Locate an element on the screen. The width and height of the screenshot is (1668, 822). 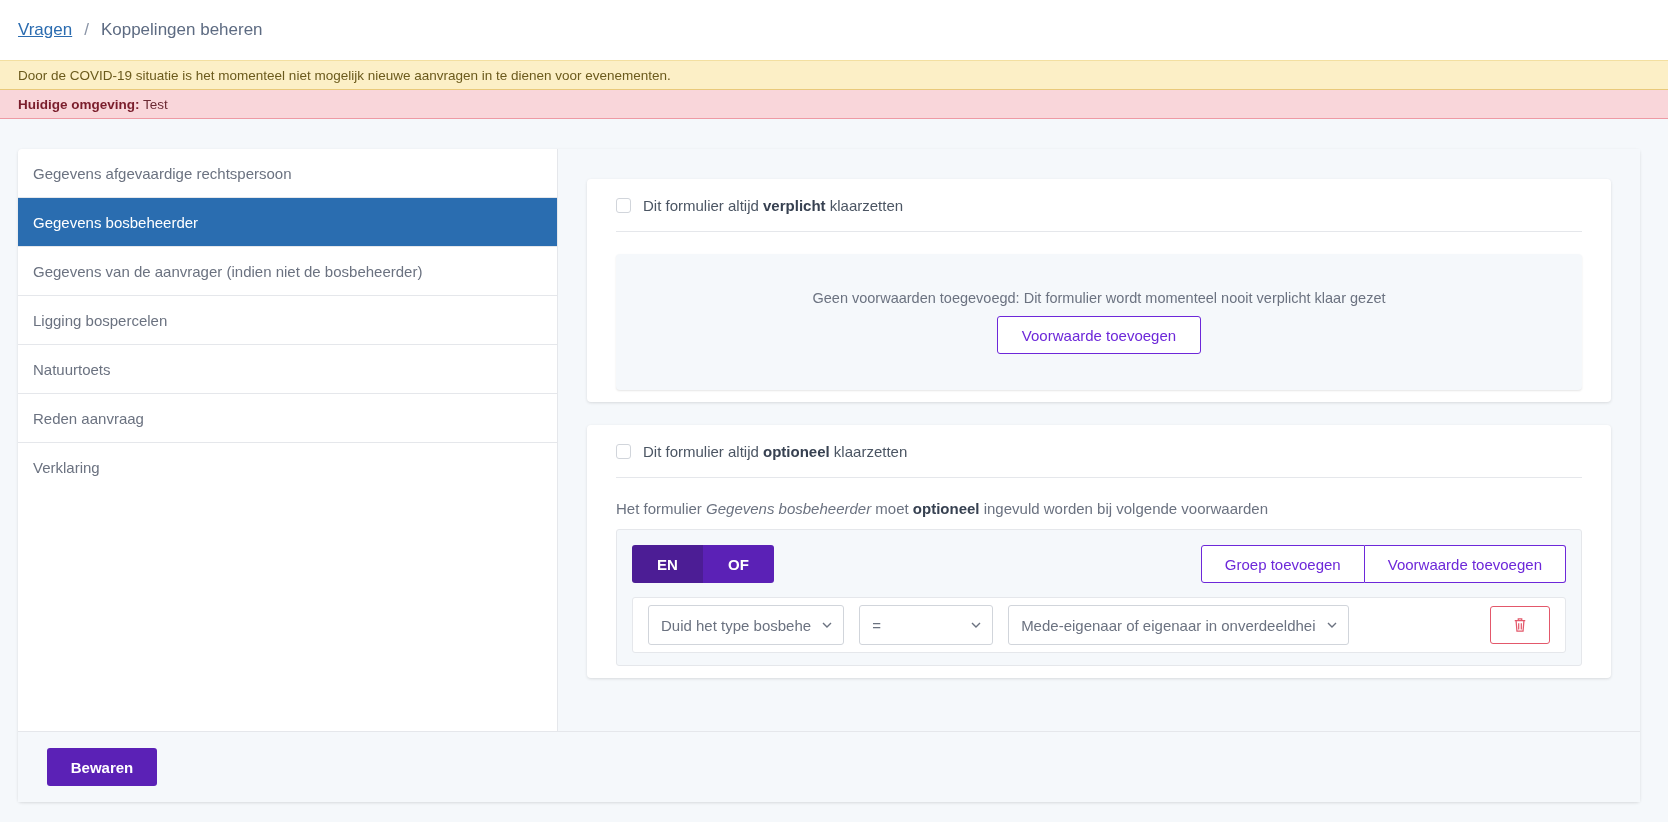
sidebar-item: Gegevens bosbeheerder is located at coordinates (287, 222).